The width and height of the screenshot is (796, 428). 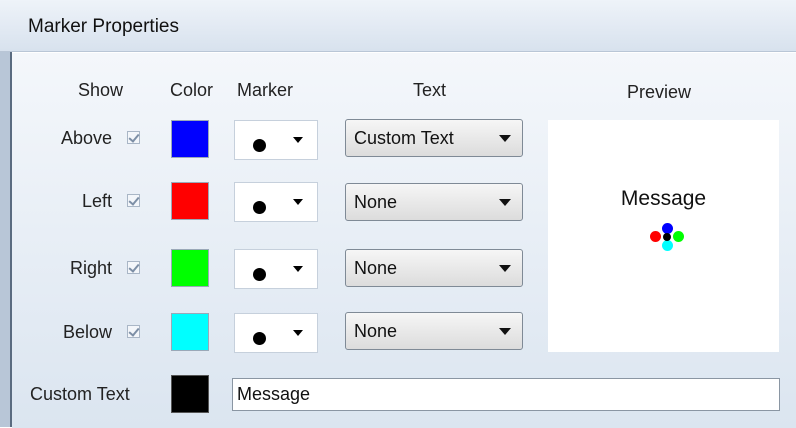 I want to click on preview-marker-center, so click(x=667, y=237).